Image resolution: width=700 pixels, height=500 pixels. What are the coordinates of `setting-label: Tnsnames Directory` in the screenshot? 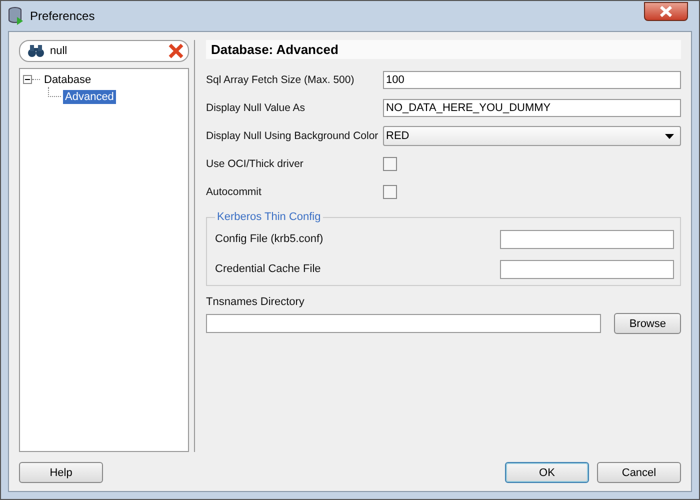 It's located at (256, 302).